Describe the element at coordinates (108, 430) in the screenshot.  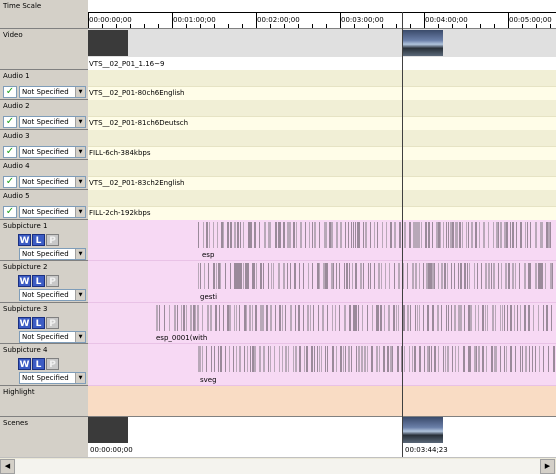
I see `scene-thumbnail-start` at that location.